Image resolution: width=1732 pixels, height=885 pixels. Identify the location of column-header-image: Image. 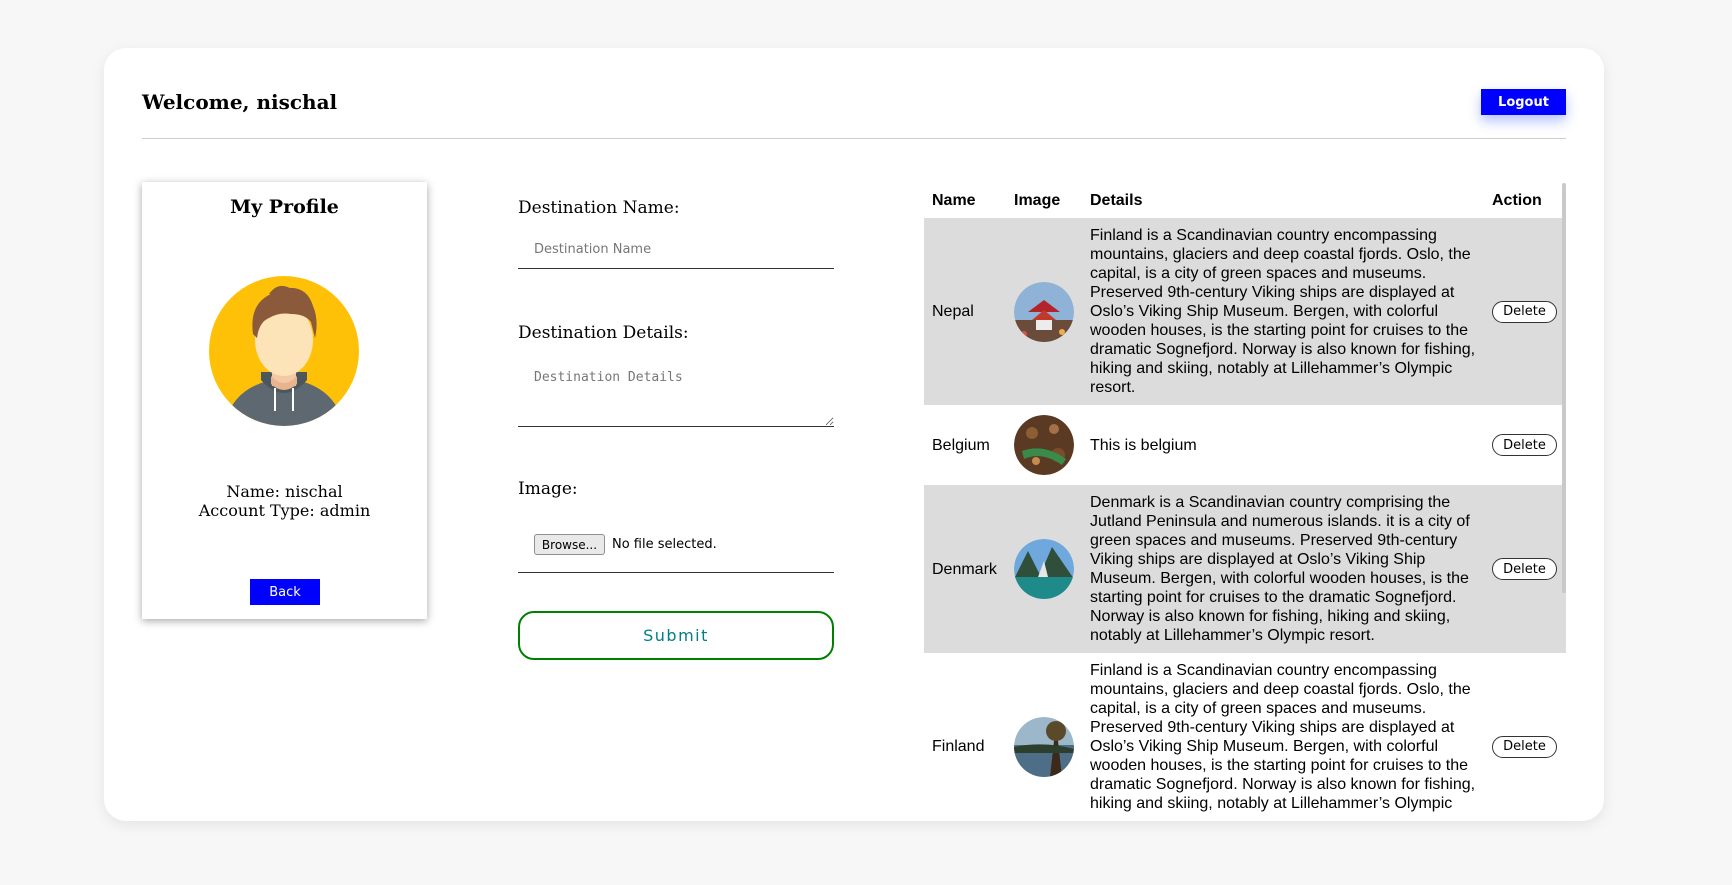
(1037, 200).